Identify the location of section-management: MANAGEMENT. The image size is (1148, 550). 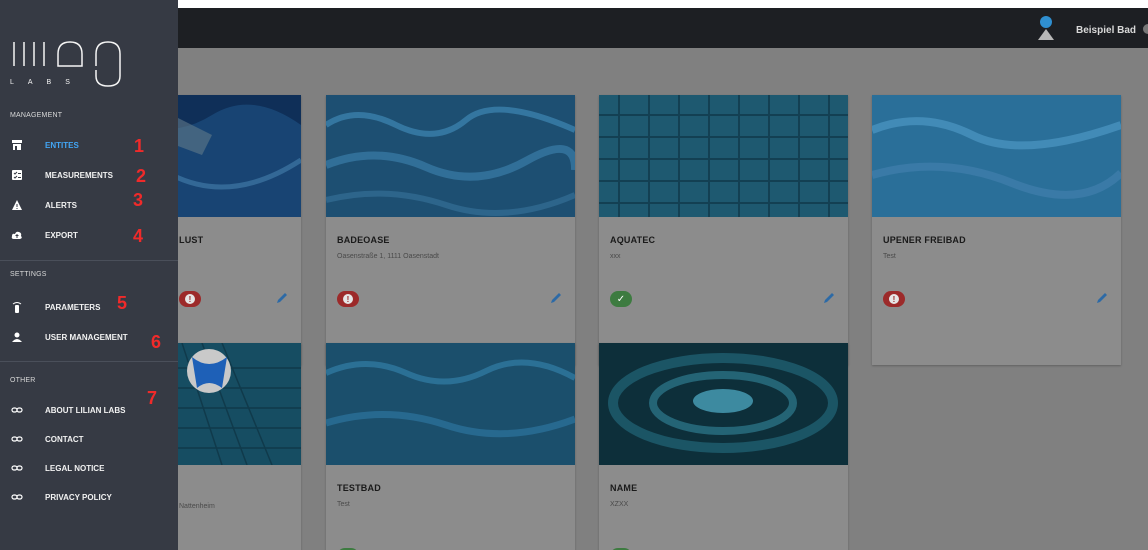
(36, 115).